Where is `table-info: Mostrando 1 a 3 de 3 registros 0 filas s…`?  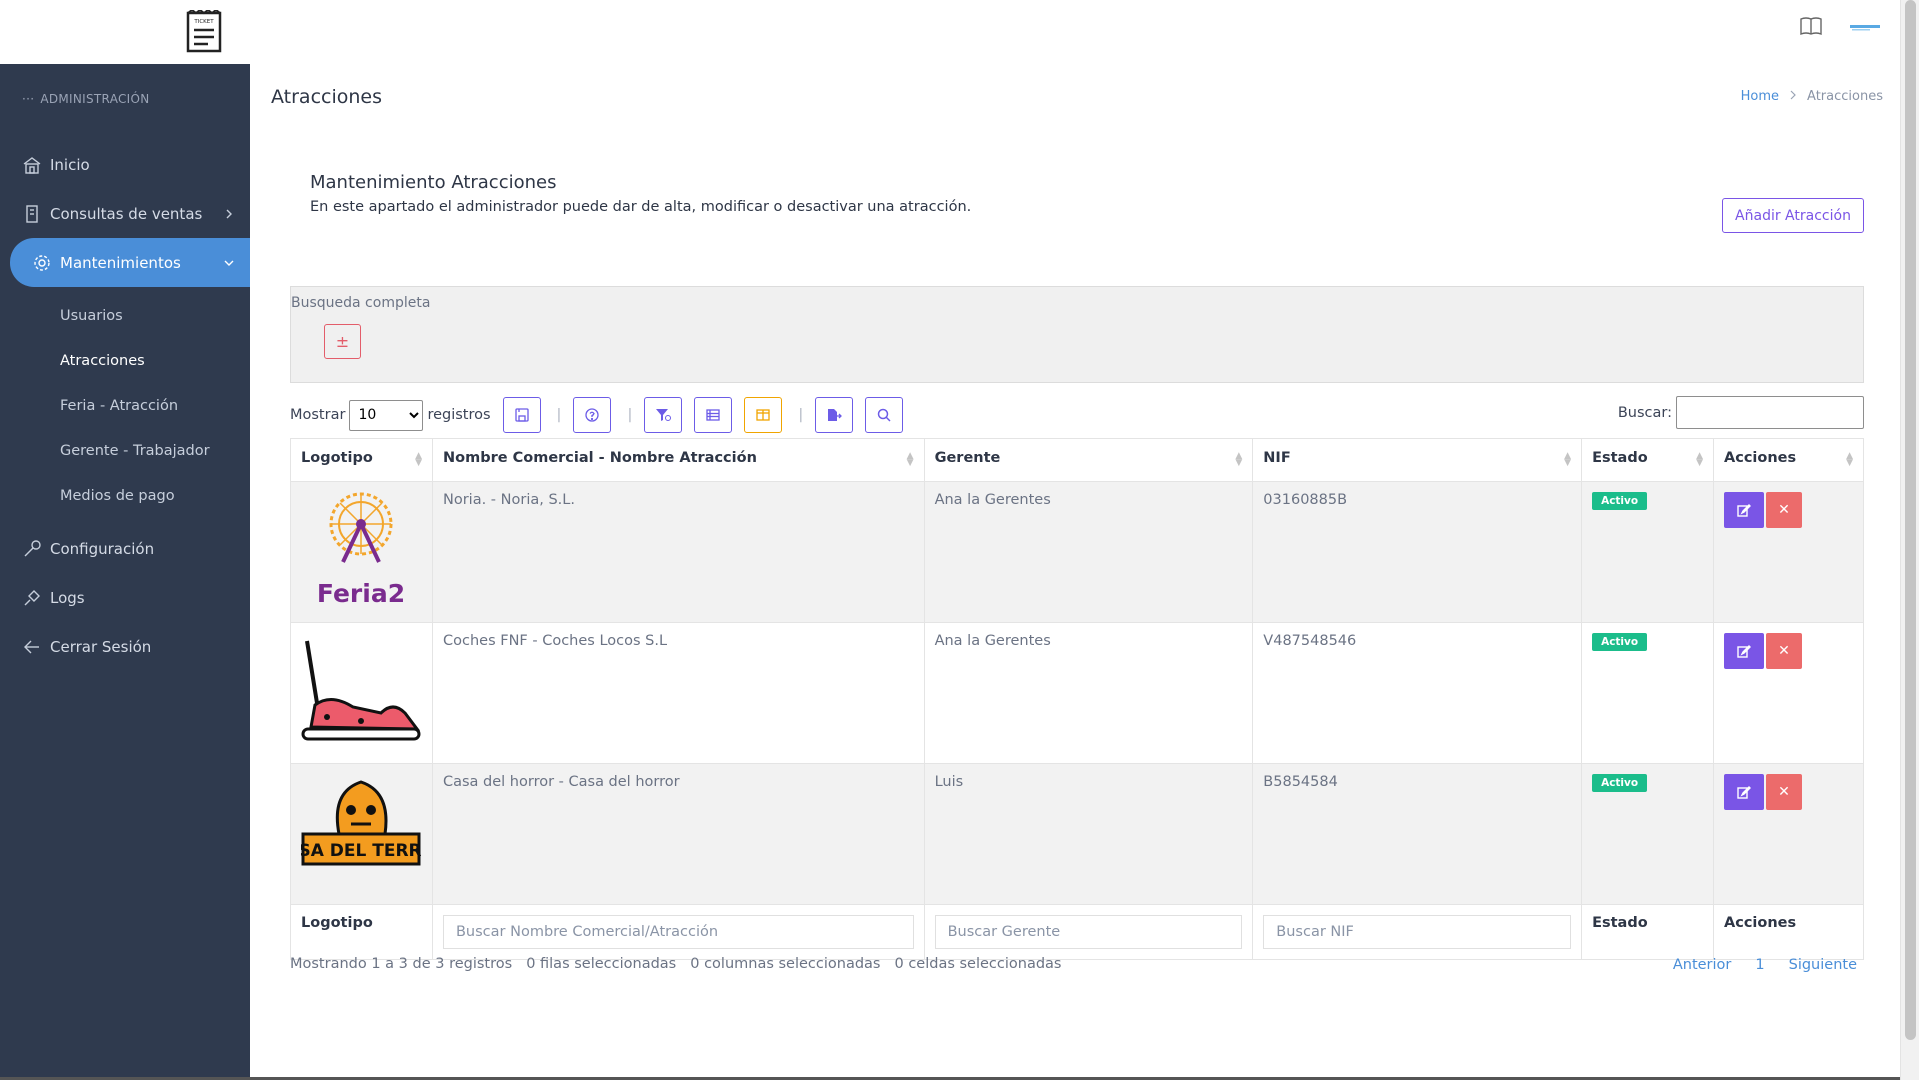
table-info: Mostrando 1 a 3 de 3 registros 0 filas s… is located at coordinates (675, 964).